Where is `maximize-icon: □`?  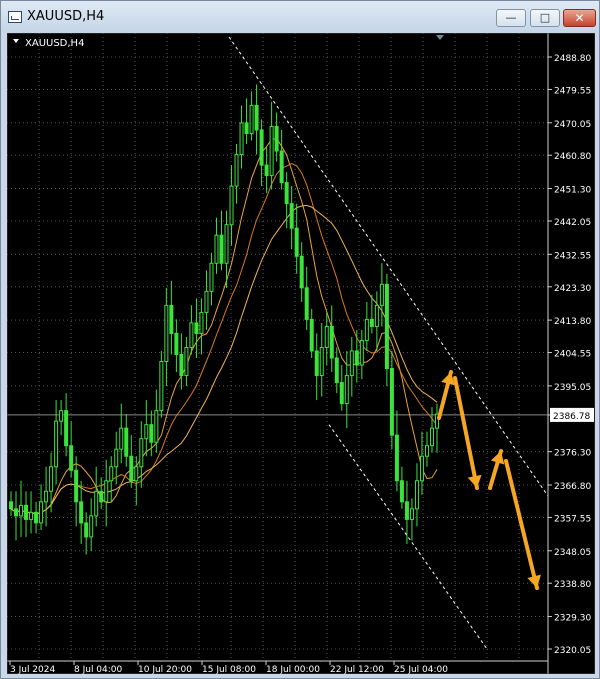
maximize-icon: □ is located at coordinates (545, 17).